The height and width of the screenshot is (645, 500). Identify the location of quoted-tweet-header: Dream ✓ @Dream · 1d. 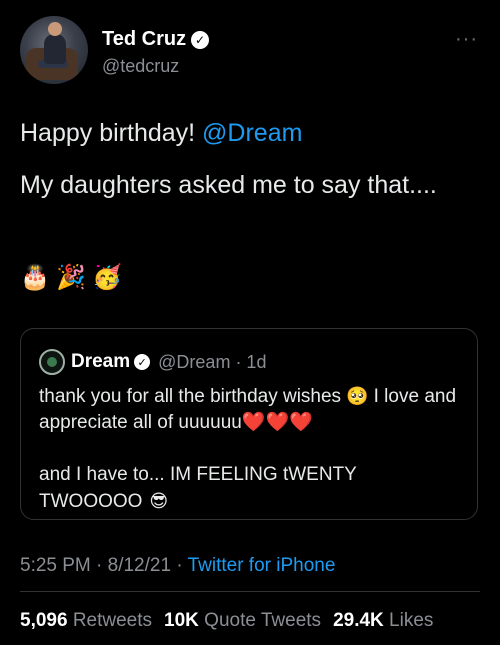
(152, 362).